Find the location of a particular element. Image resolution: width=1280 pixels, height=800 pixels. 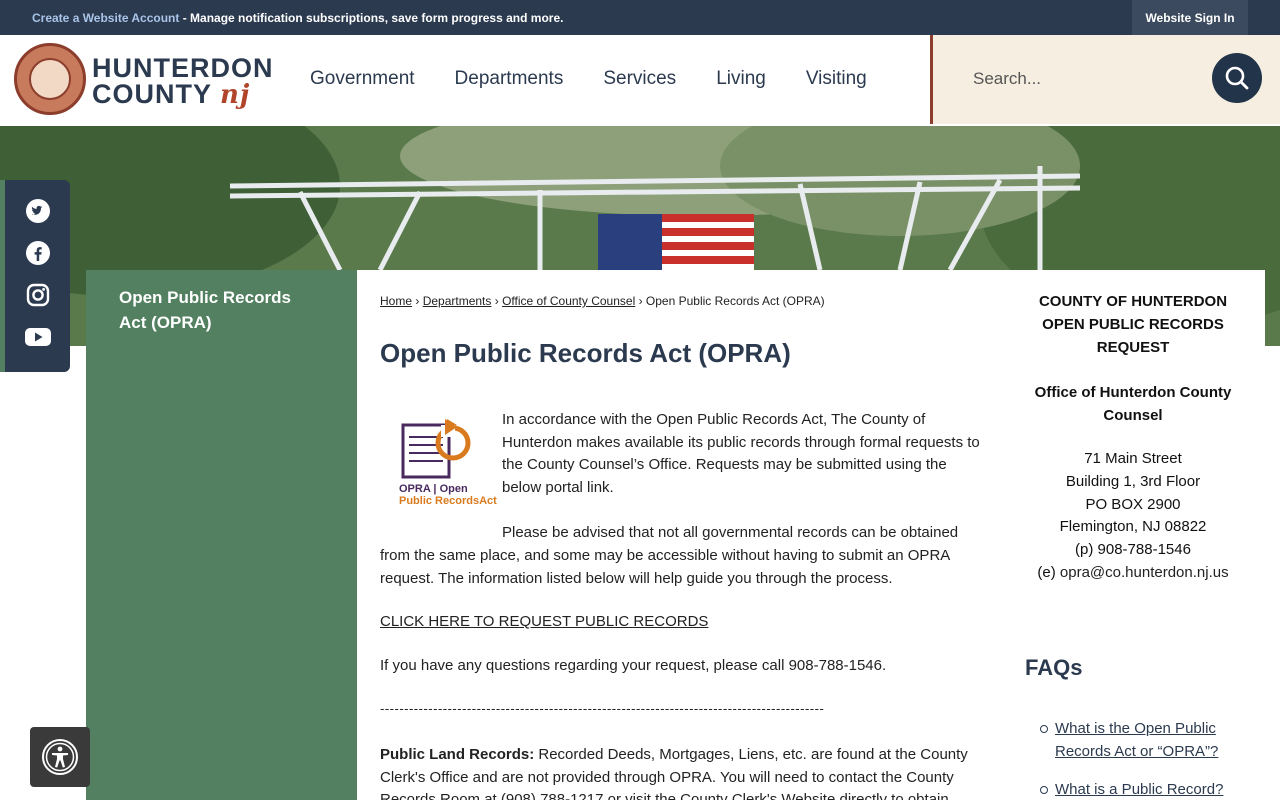

breadcrumb-current: Open Public Records Act (OPRA) is located at coordinates (735, 301).